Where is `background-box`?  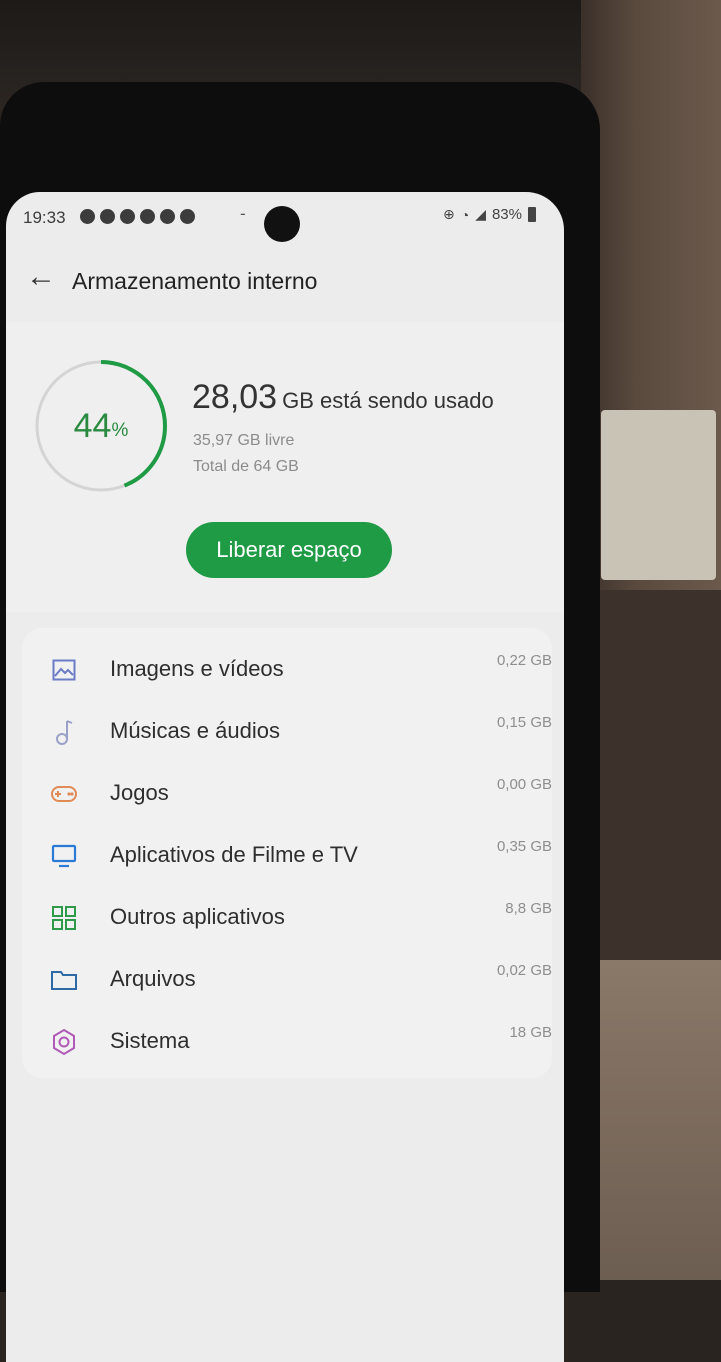 background-box is located at coordinates (658, 495).